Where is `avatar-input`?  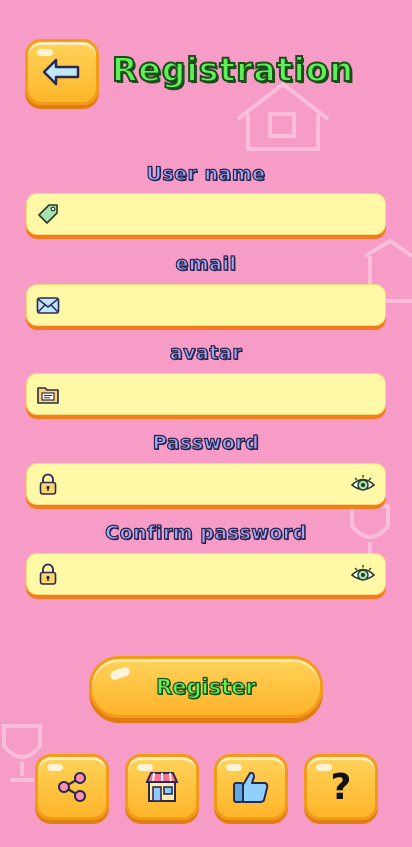 avatar-input is located at coordinates (206, 395).